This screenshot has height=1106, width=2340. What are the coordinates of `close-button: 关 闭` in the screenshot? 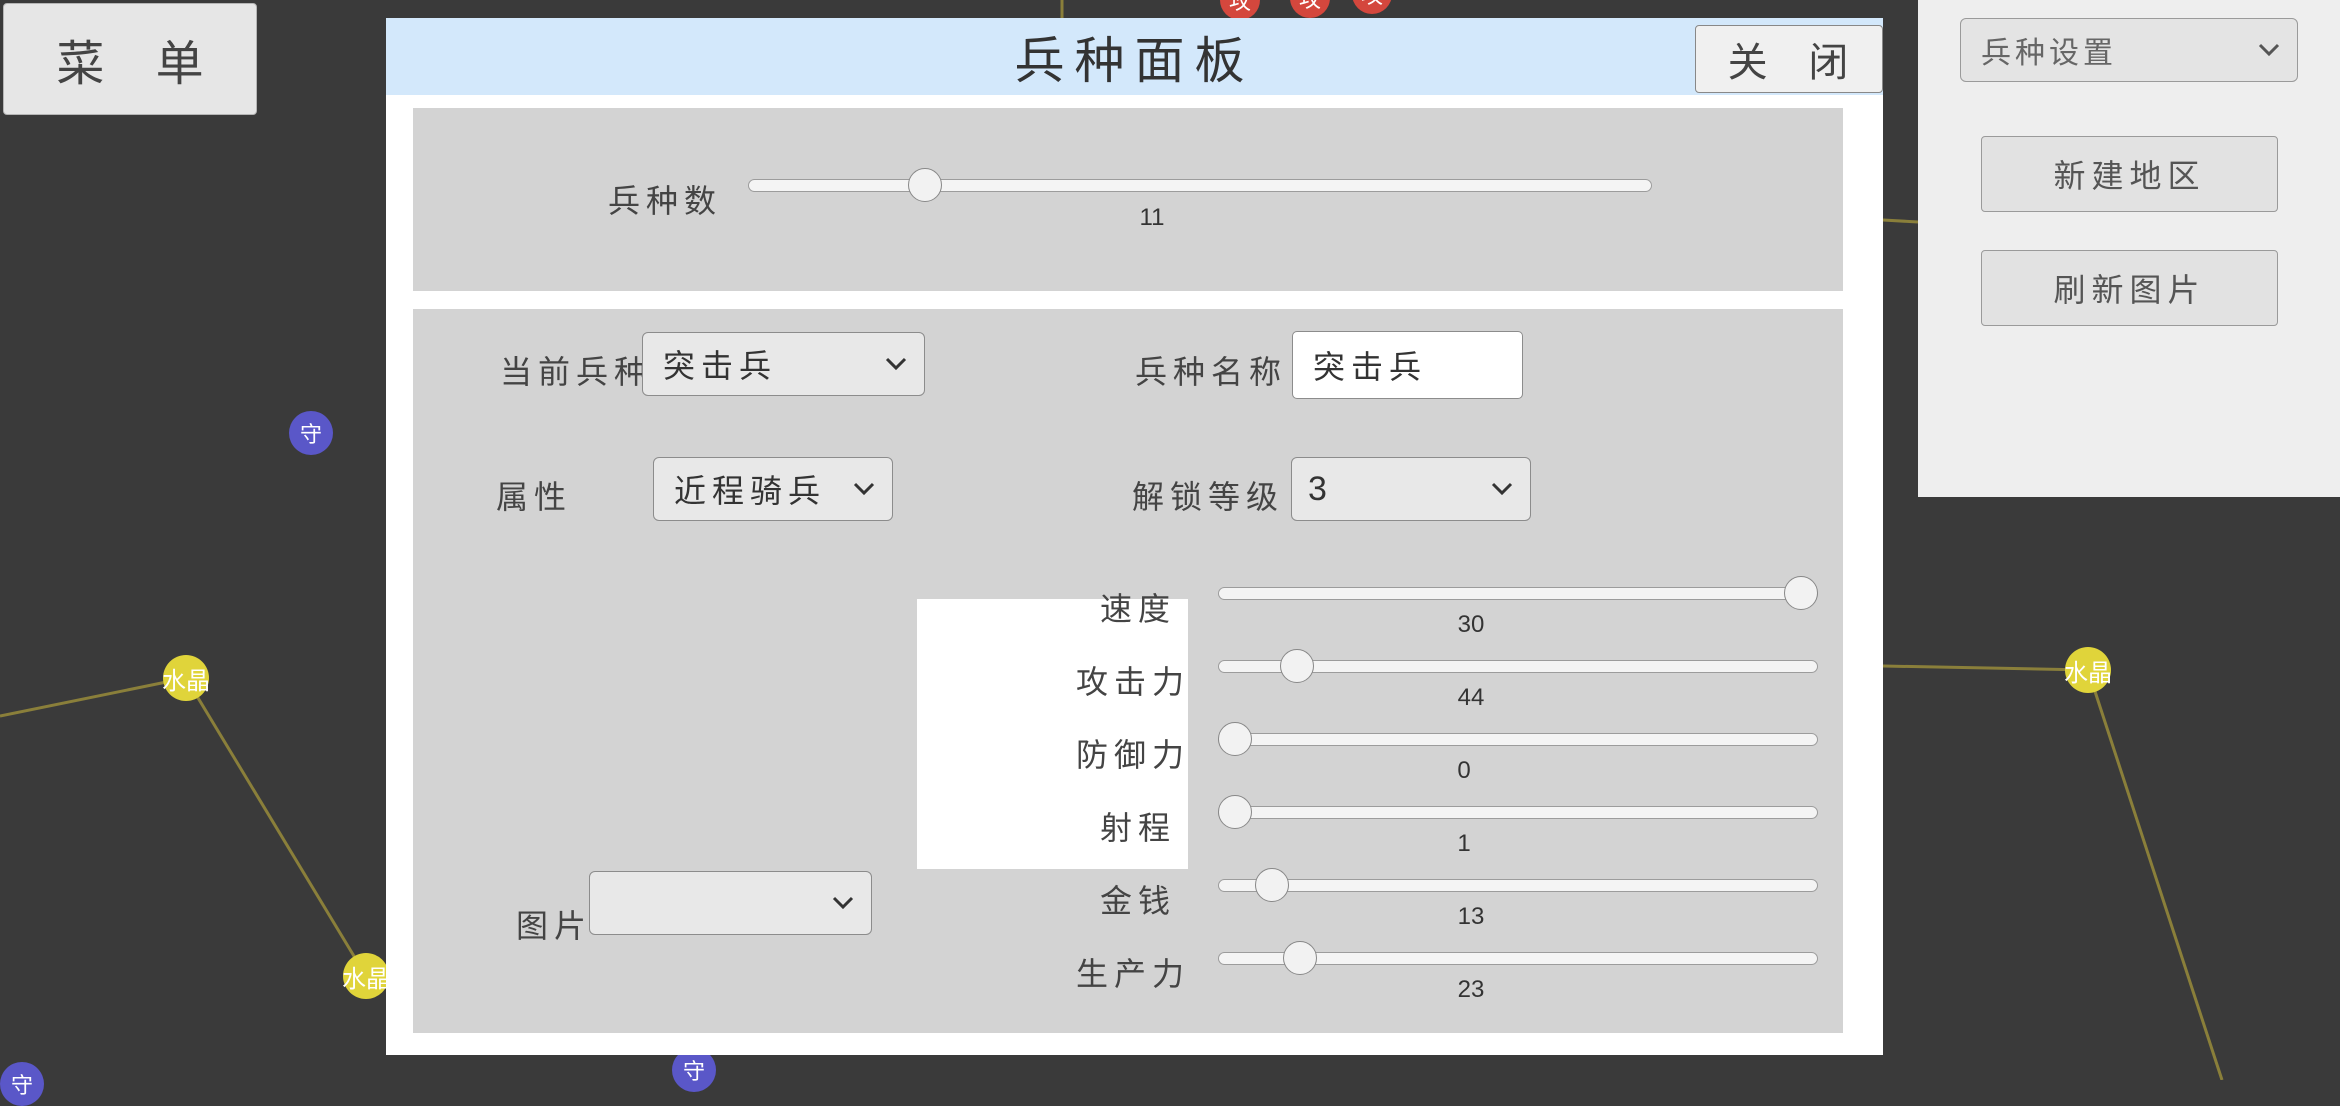 It's located at (1789, 59).